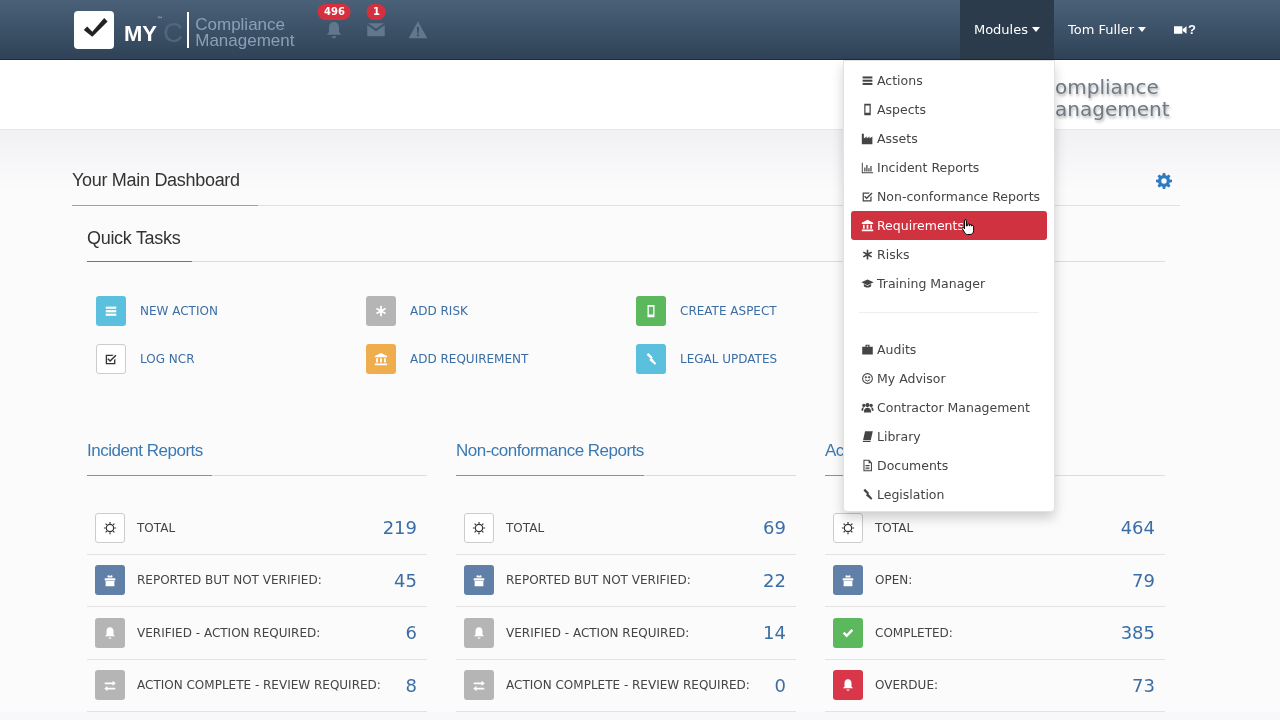 The image size is (1280, 720). I want to click on tablet-icon, so click(867, 109).